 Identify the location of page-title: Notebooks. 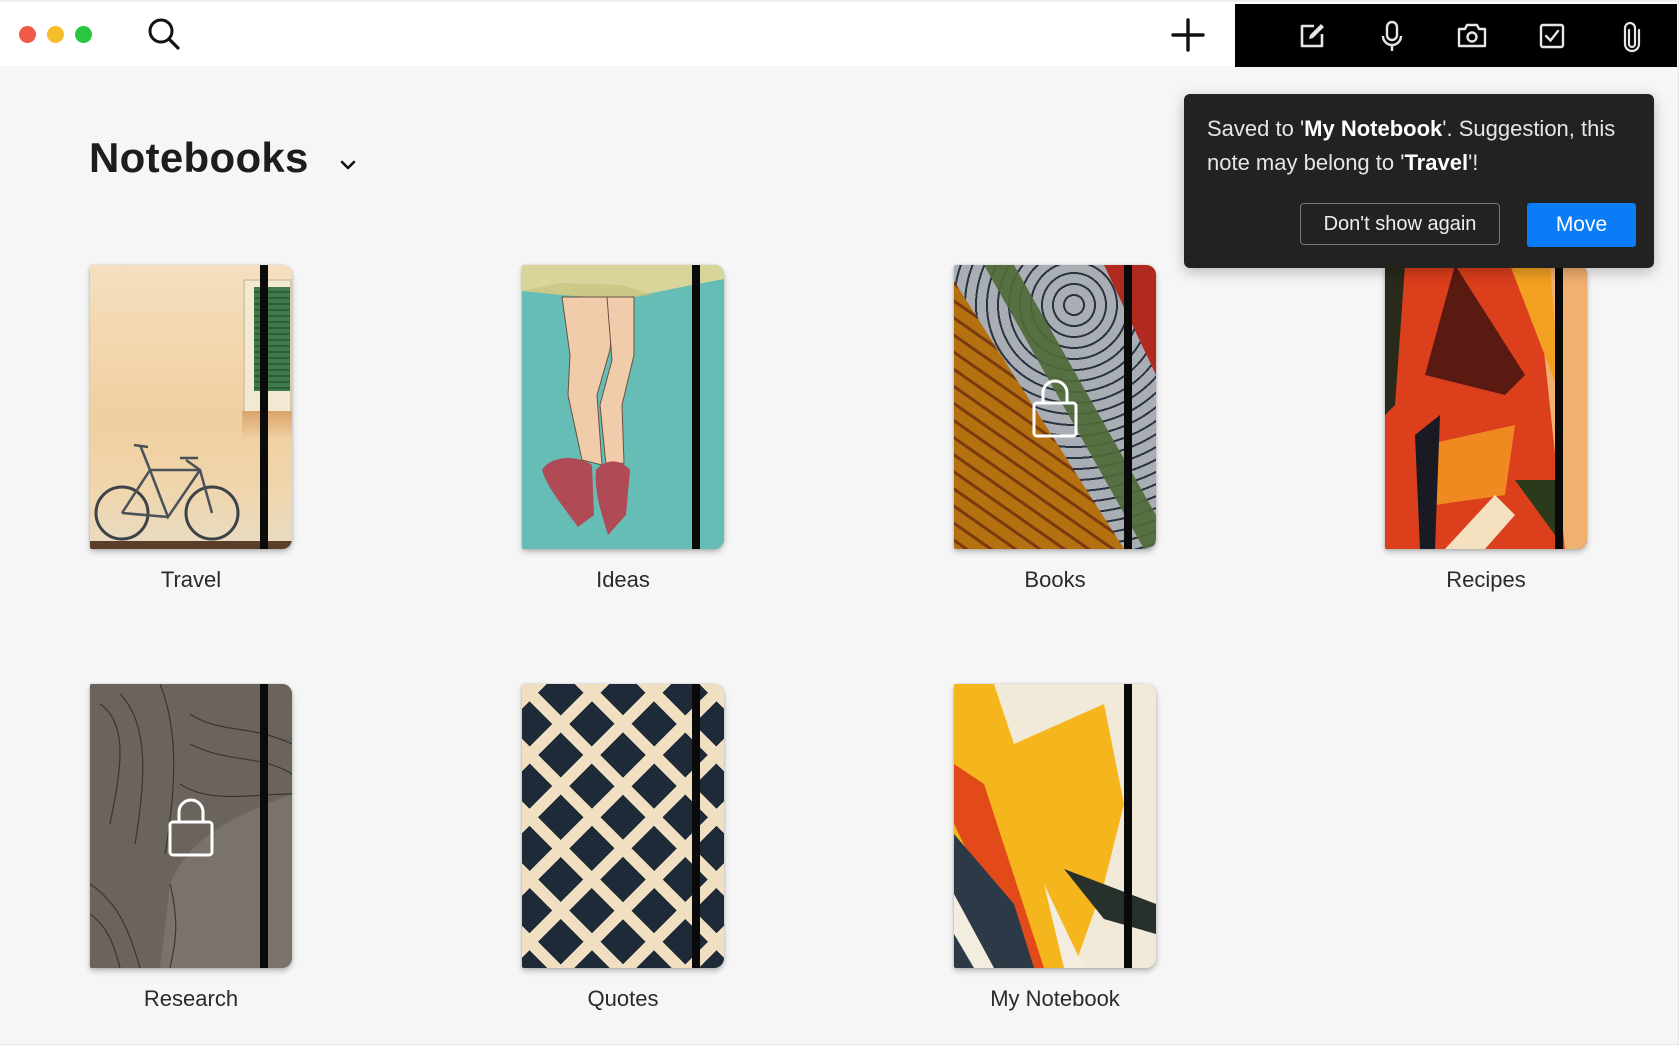
(199, 157).